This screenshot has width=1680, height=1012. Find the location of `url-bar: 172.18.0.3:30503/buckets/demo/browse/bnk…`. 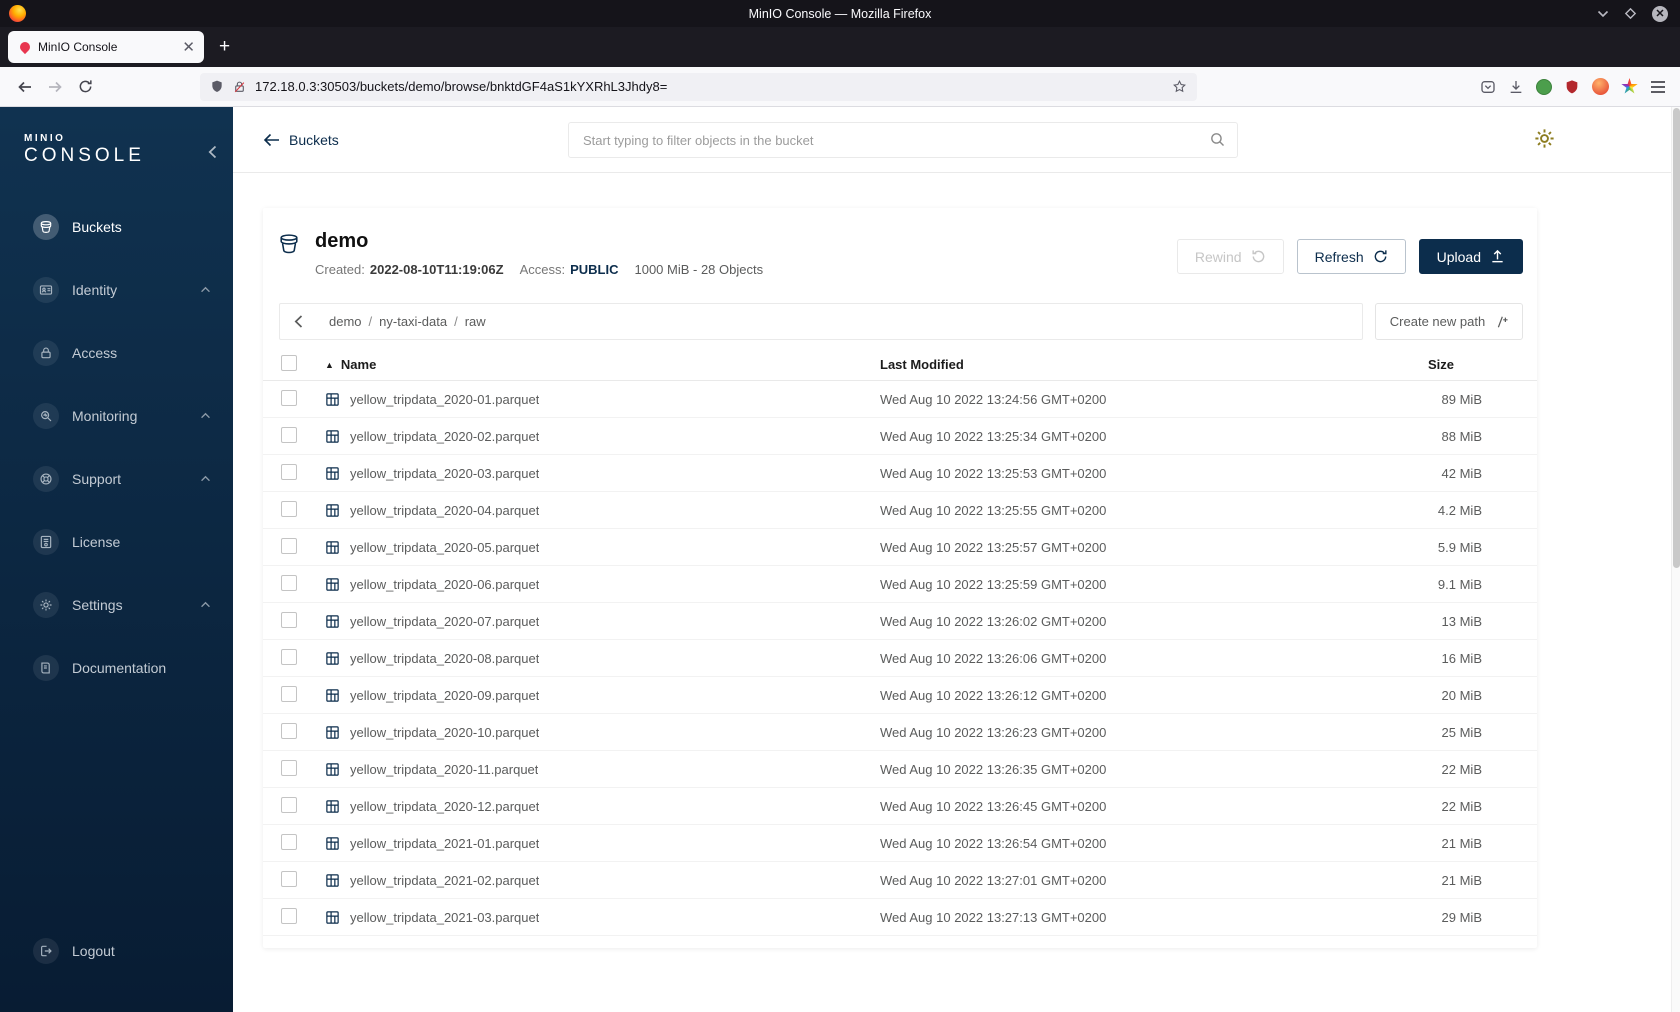

url-bar: 172.18.0.3:30503/buckets/demo/browse/bnk… is located at coordinates (698, 86).